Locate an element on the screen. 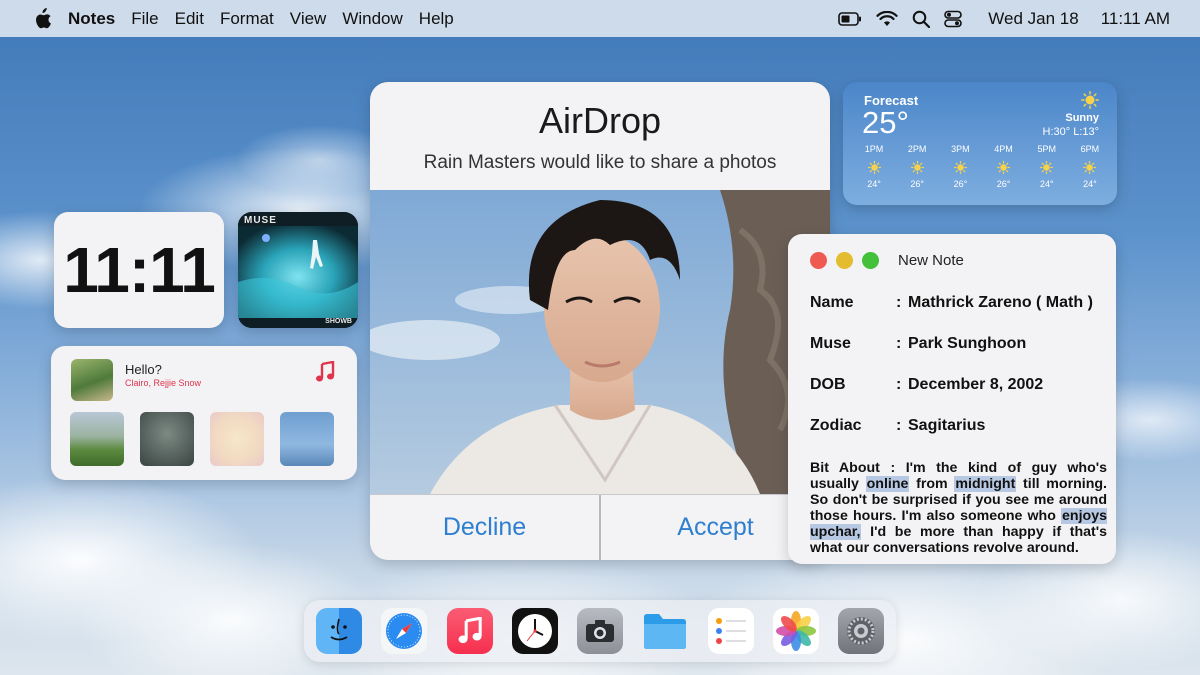 This screenshot has height=675, width=1200. song-artist: Clairo, Rejjie Snow is located at coordinates (163, 383).